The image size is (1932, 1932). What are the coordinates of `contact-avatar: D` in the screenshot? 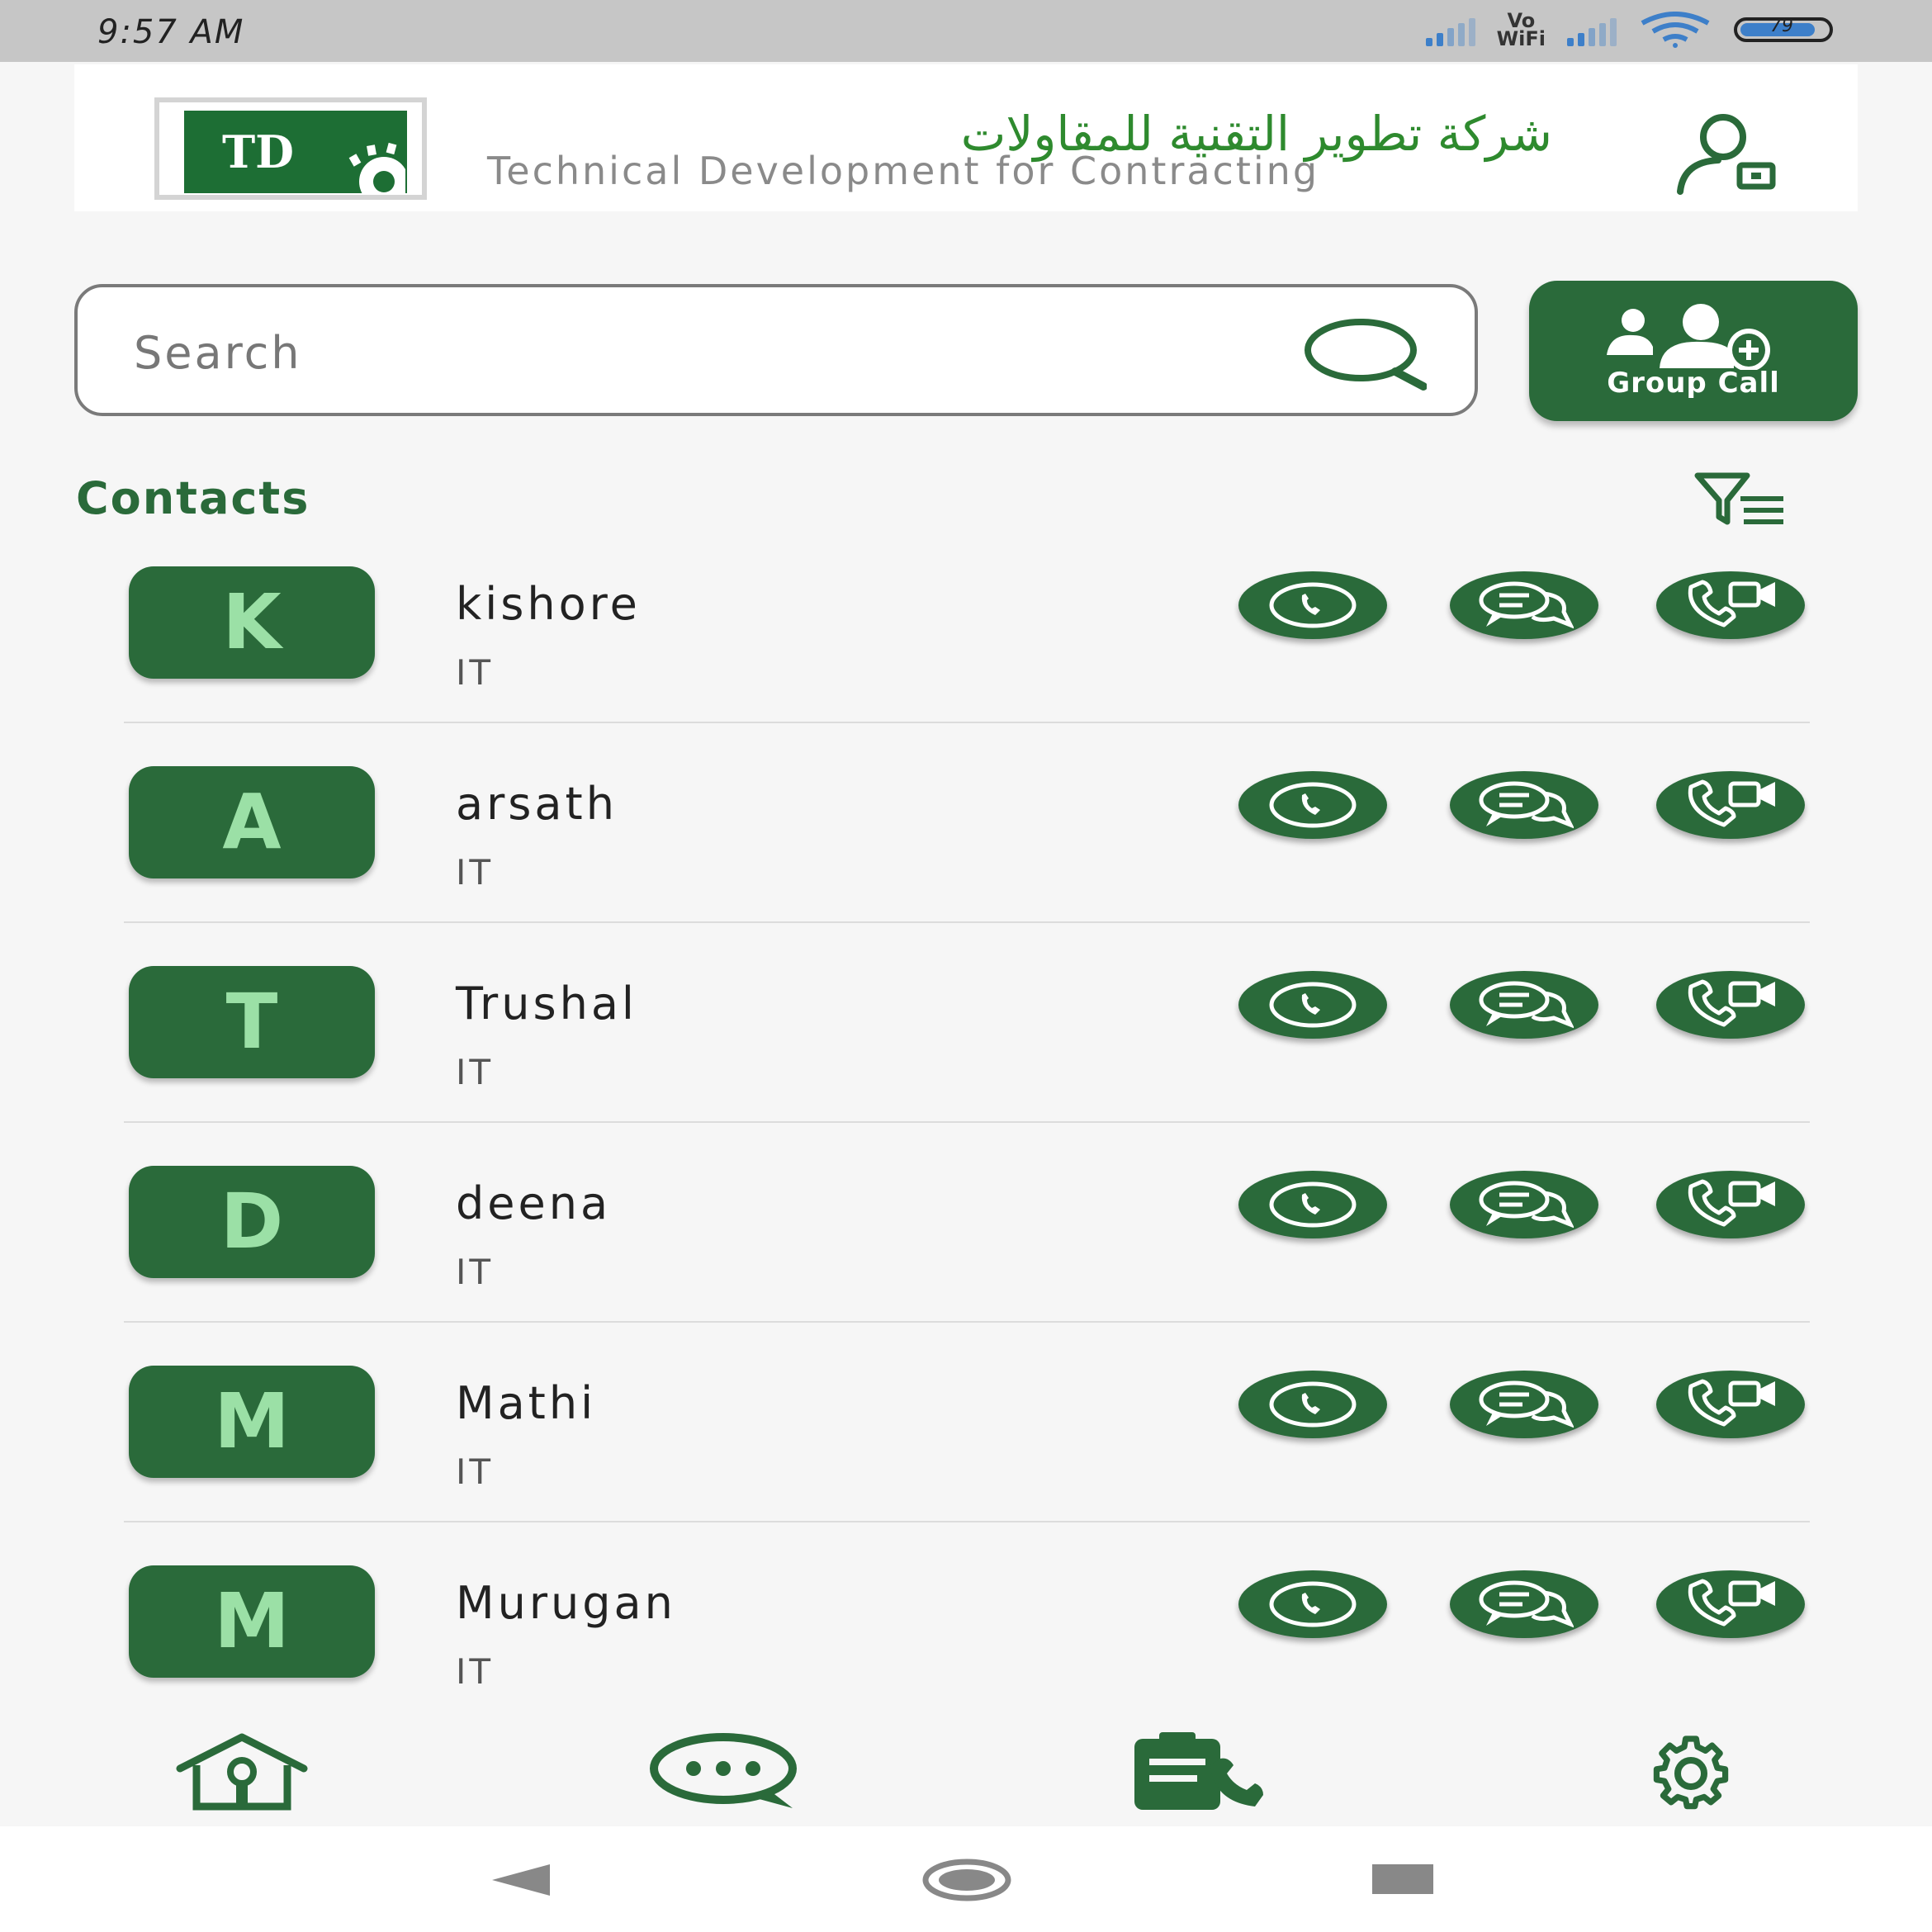 It's located at (252, 1222).